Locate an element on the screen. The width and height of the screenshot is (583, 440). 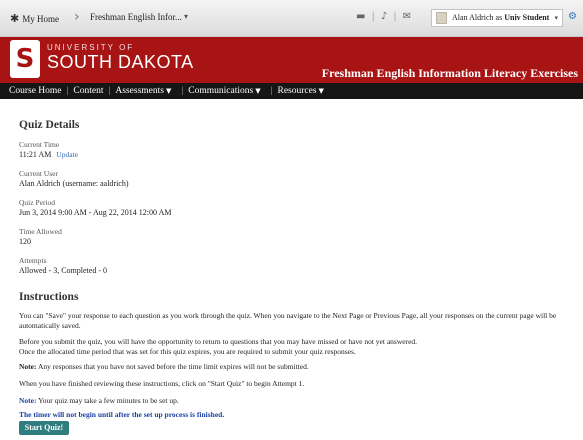
usd-logo-icon: S is located at coordinates (25, 59).